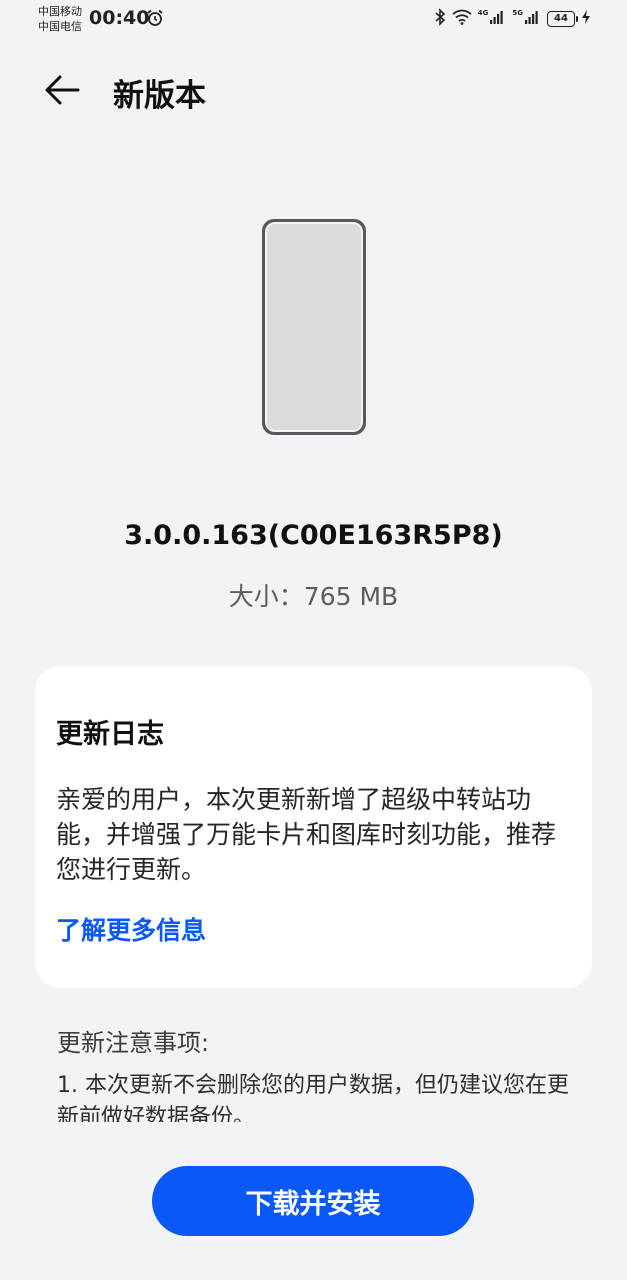 The width and height of the screenshot is (627, 1280). What do you see at coordinates (483, 13) in the screenshot?
I see `network-type-1: 4G` at bounding box center [483, 13].